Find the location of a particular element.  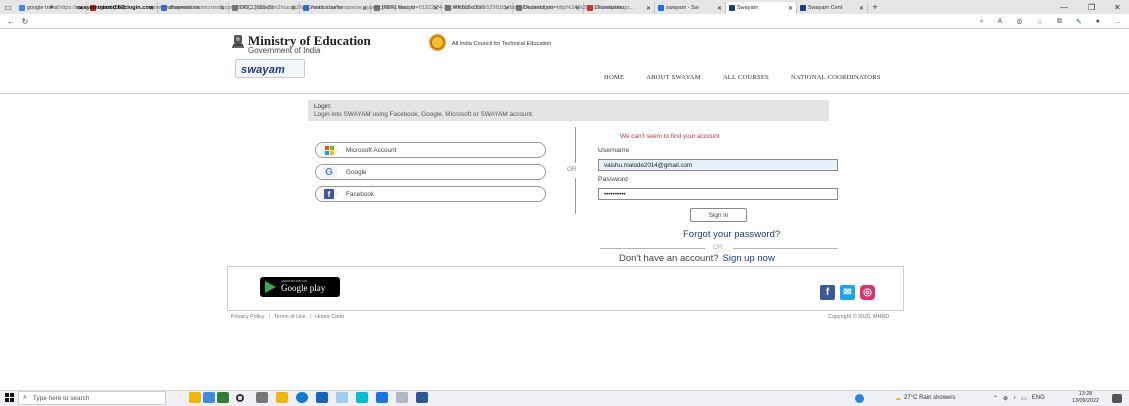

google-label: Google is located at coordinates (356, 172).